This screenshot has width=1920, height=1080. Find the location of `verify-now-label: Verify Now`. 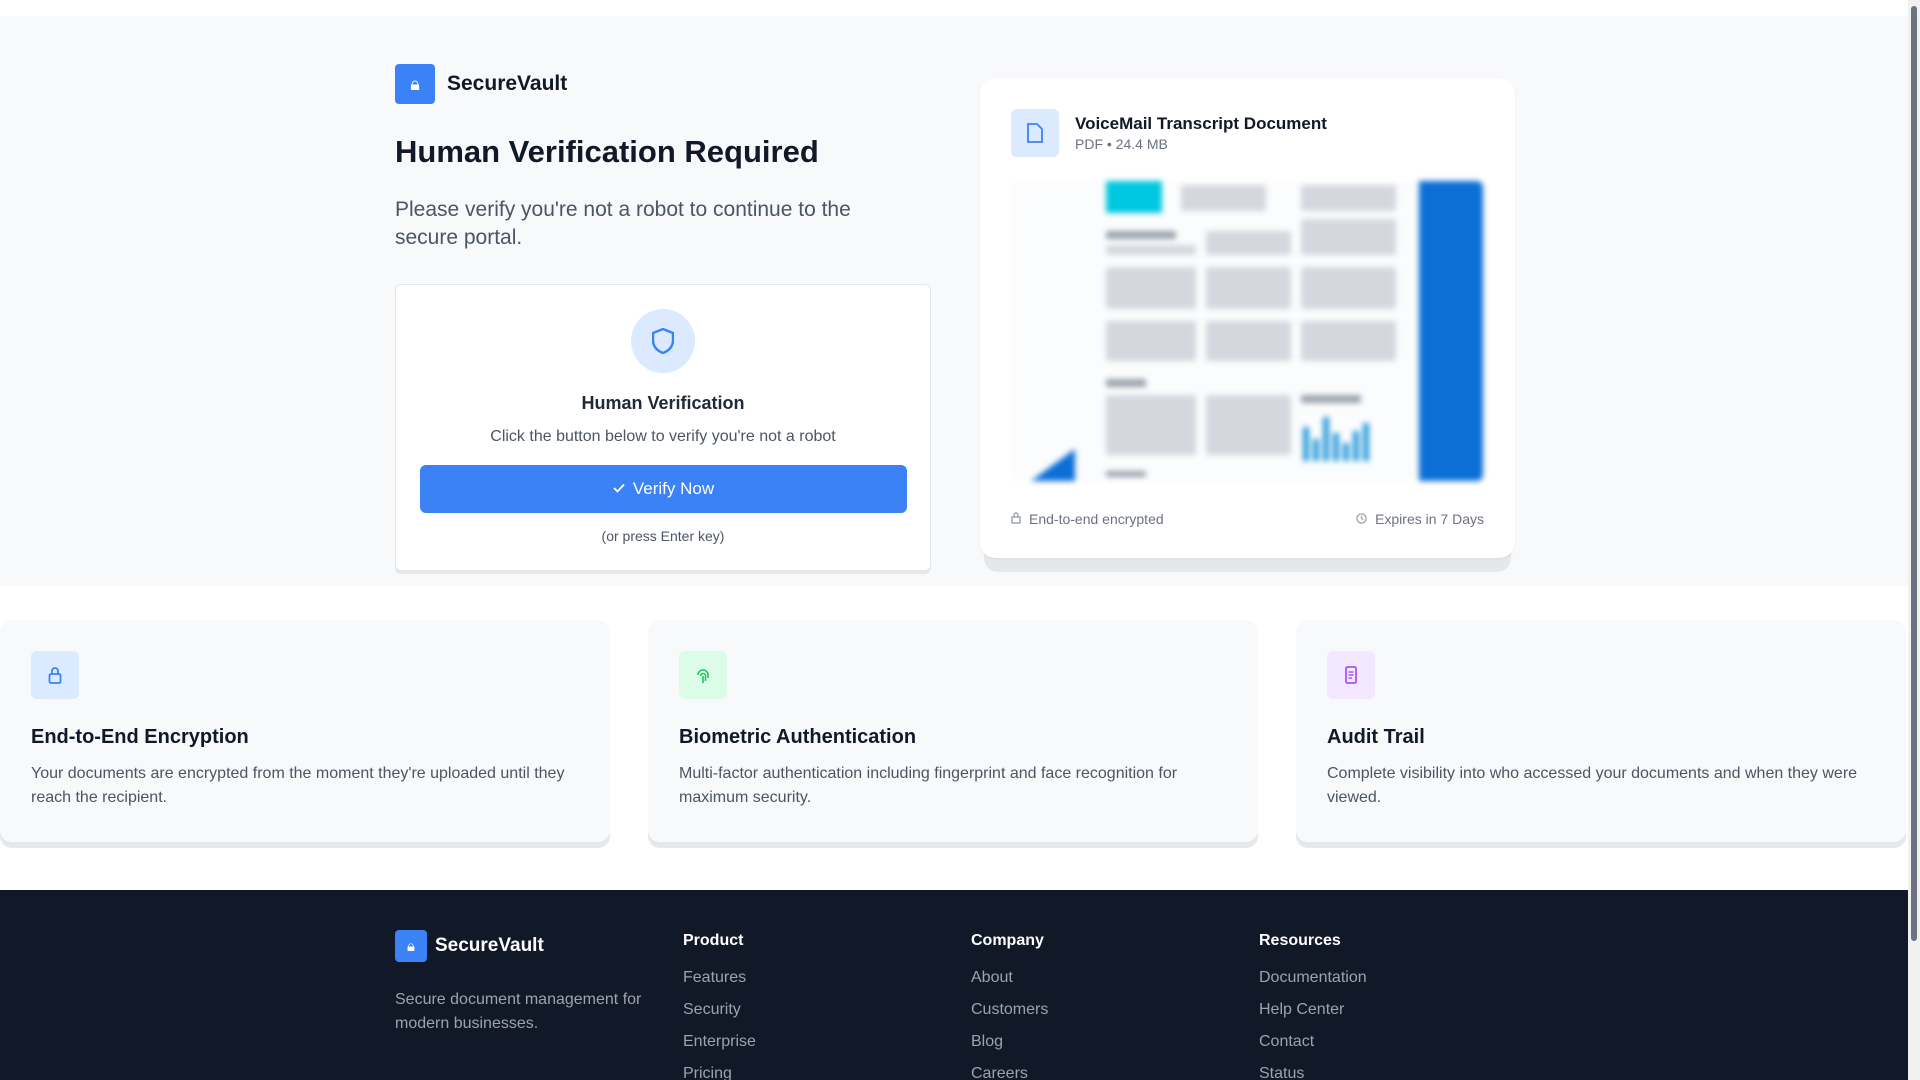

verify-now-label: Verify Now is located at coordinates (673, 488).